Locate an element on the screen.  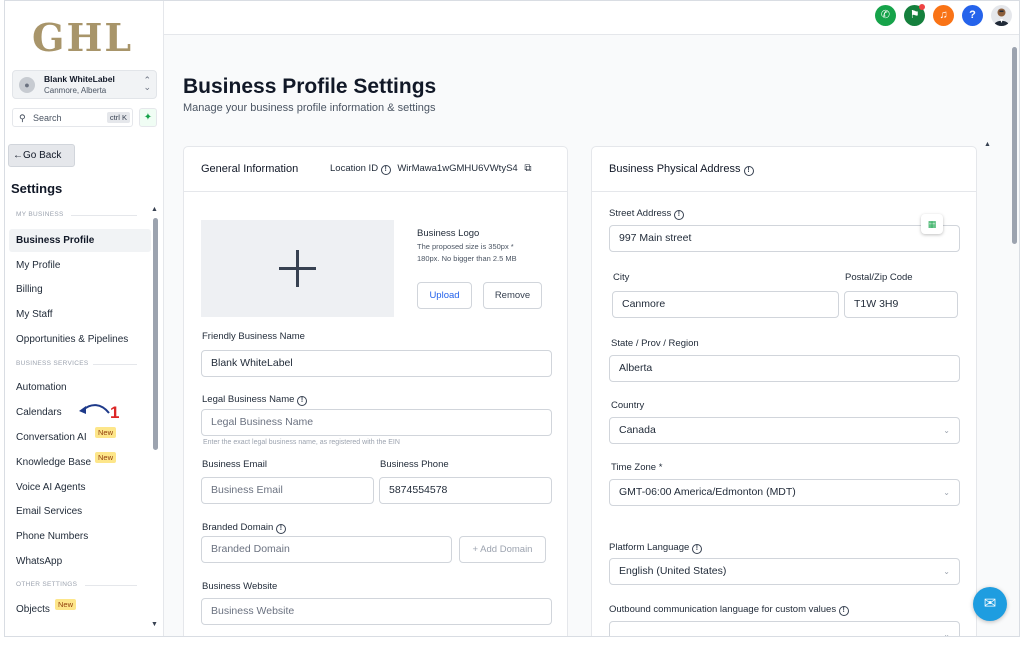
state-label: State / Prov / Region is located at coordinates (655, 343).